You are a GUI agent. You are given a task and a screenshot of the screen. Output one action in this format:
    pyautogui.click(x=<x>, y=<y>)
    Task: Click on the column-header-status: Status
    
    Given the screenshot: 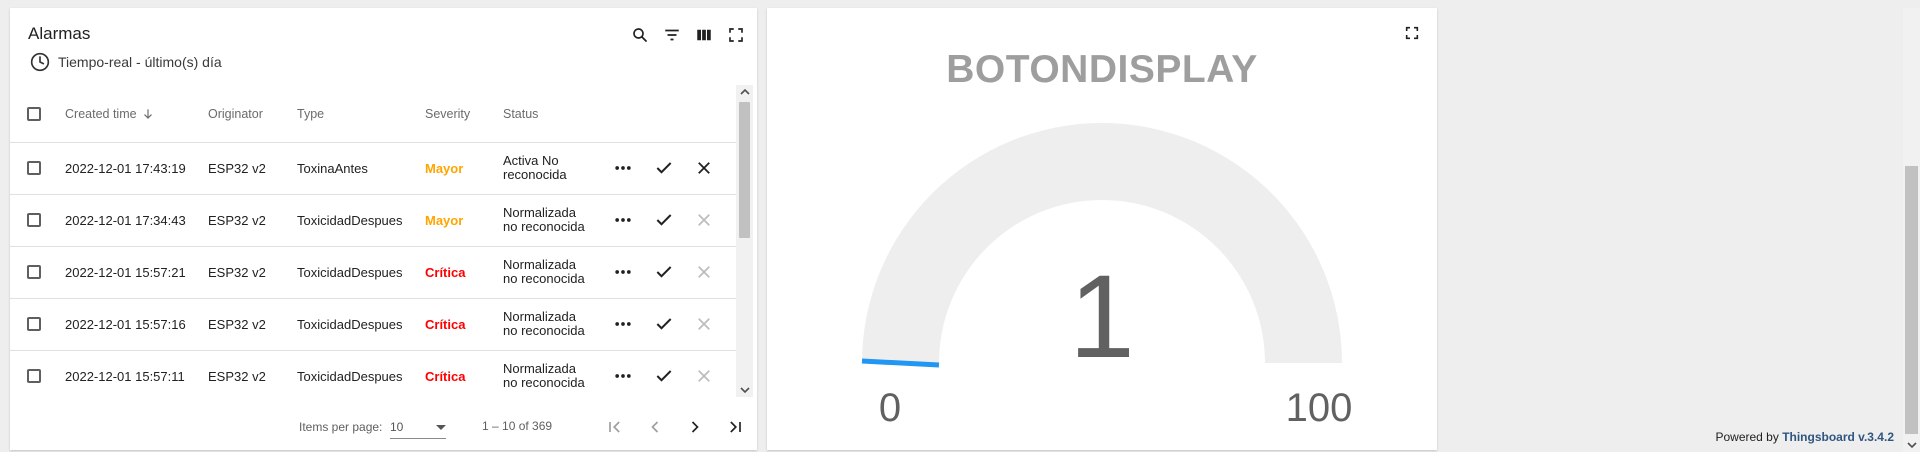 What is the action you would take?
    pyautogui.click(x=520, y=113)
    